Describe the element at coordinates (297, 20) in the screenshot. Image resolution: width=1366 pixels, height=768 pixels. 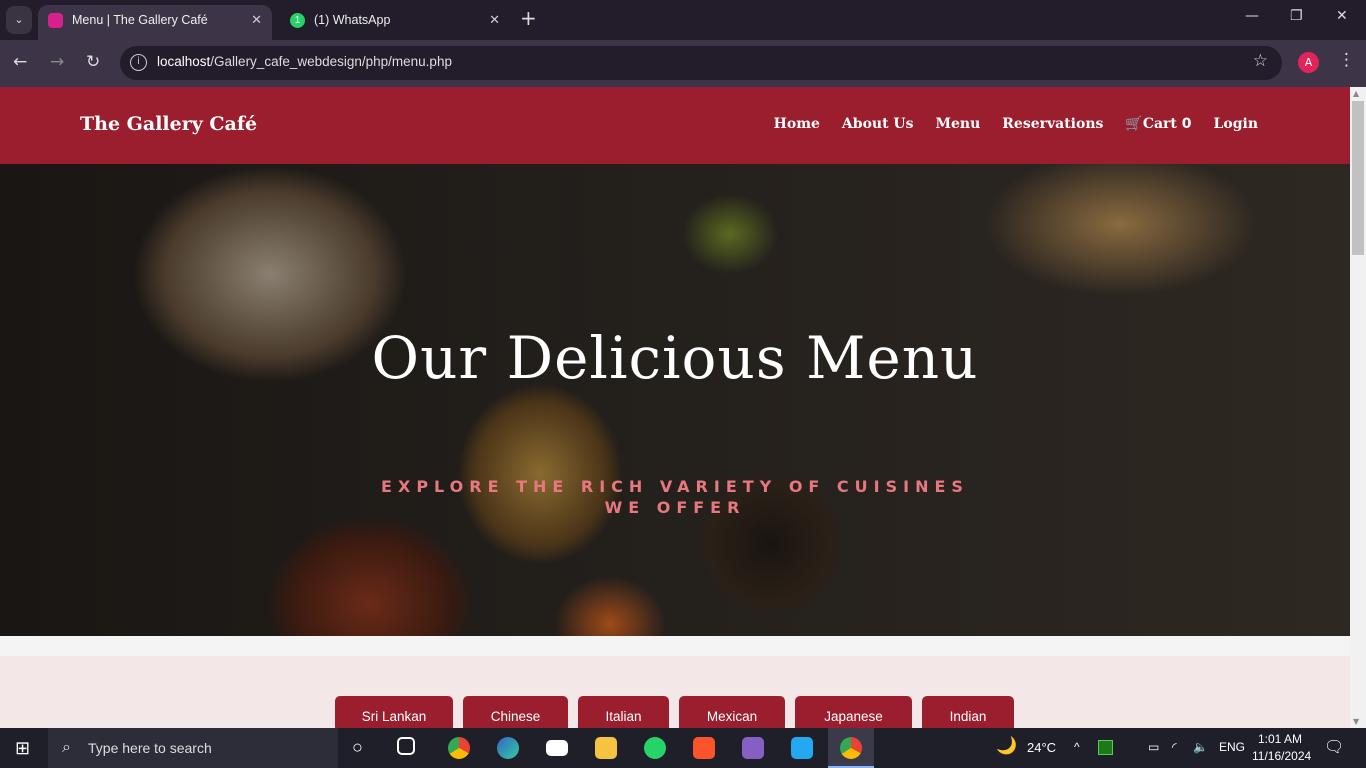
I see `whatsapp-icon: 1` at that location.